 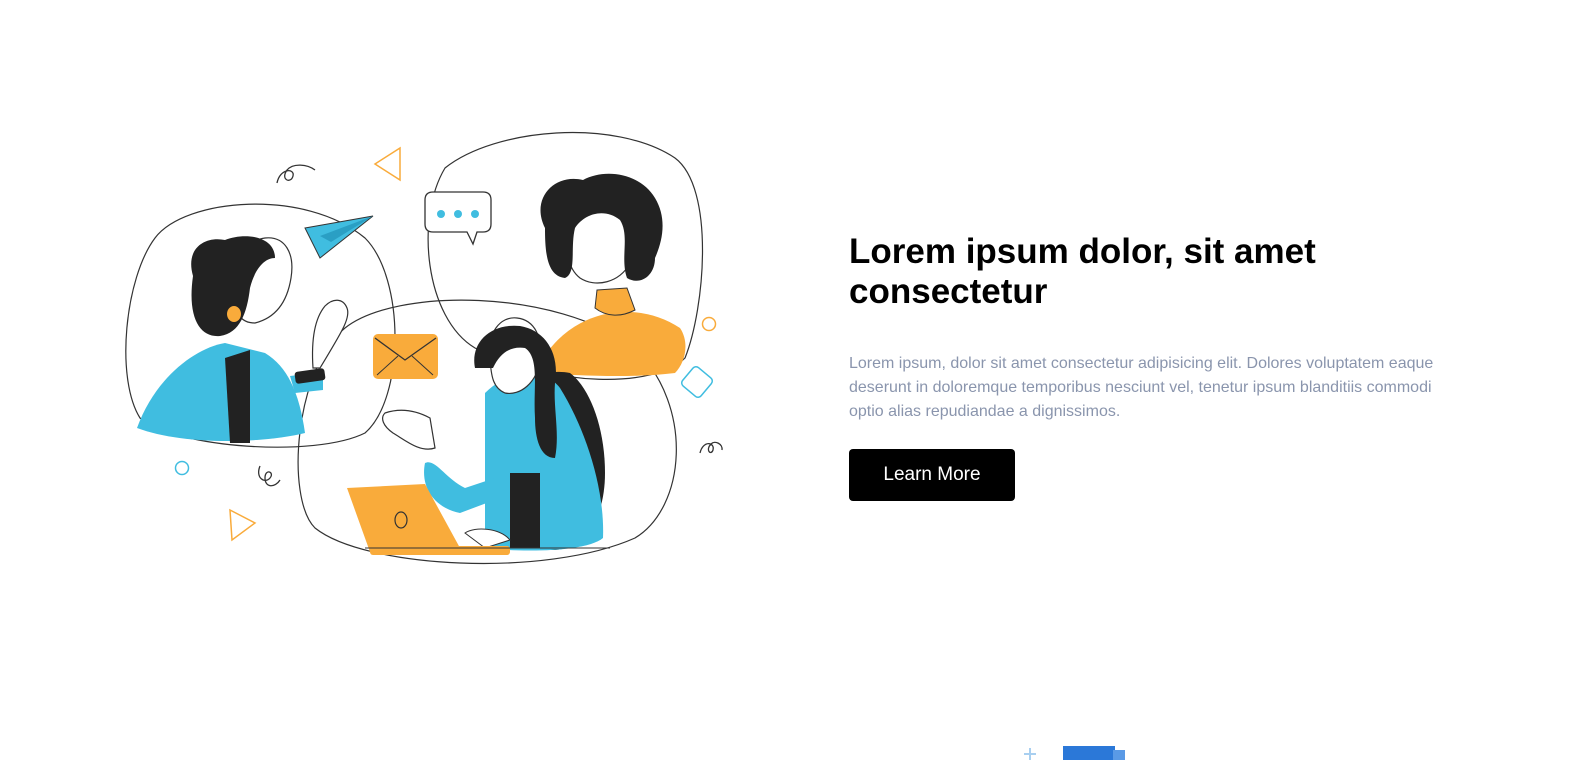 I want to click on hero-headline: Lorem ipsum dolor, sit amet consectetur, so click(x=1082, y=271).